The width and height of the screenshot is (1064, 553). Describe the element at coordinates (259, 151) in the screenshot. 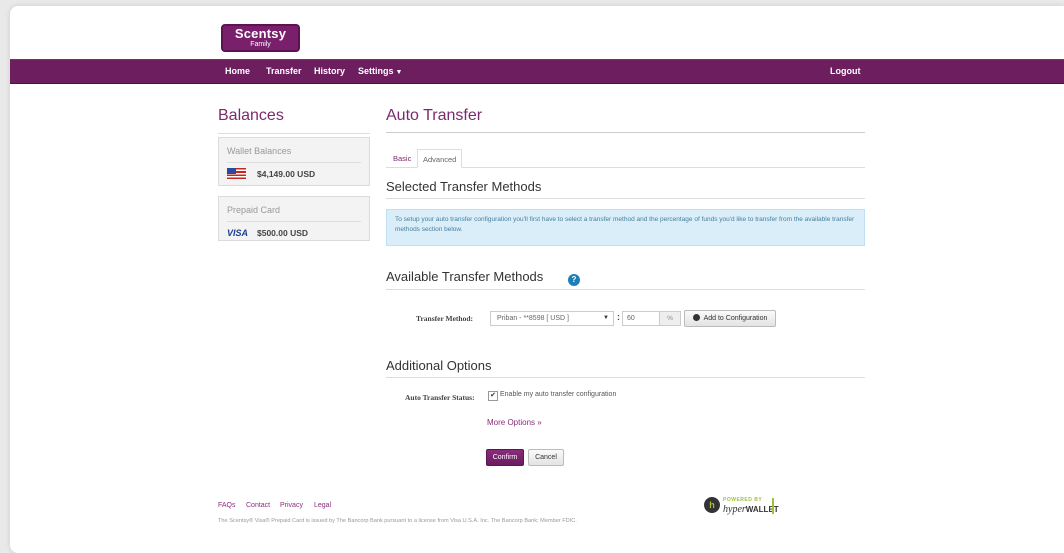

I see `wallet-balances-title: Wallet Balances` at that location.